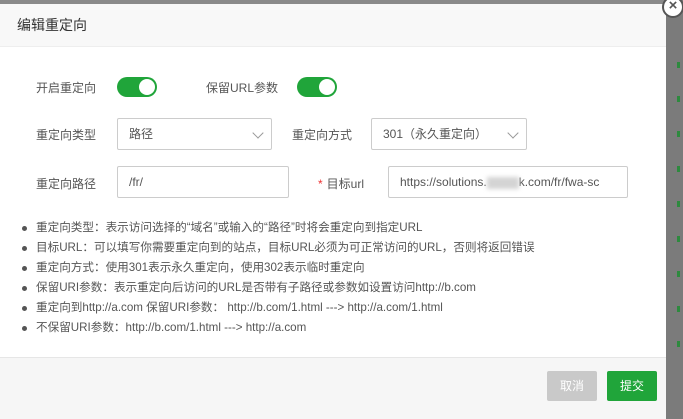 This screenshot has width=683, height=419. What do you see at coordinates (559, 182) in the screenshot?
I see `target-url-suffix: k.com/fr/fwa-sc` at bounding box center [559, 182].